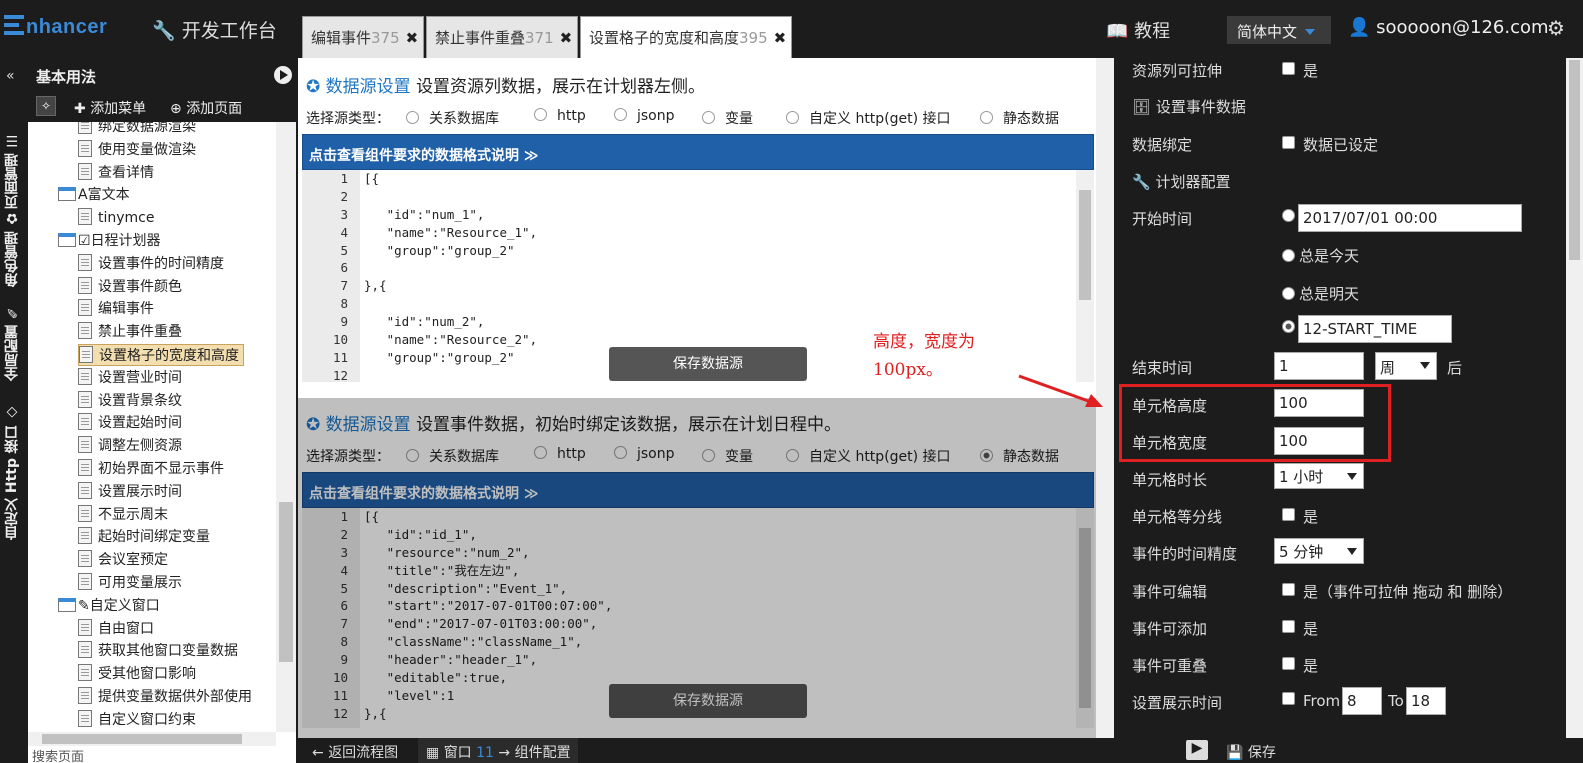 The image size is (1583, 763). What do you see at coordinates (116, 629) in the screenshot?
I see `tree-page: 自由窗口` at bounding box center [116, 629].